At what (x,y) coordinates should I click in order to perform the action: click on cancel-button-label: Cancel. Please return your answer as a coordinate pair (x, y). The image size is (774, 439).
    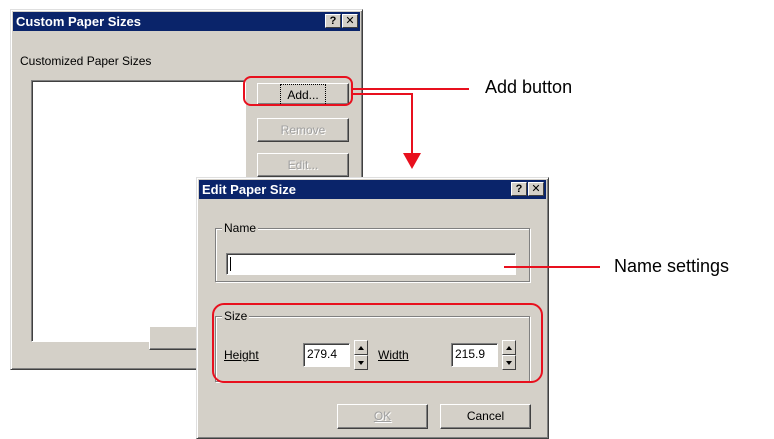
    Looking at the image, I should click on (485, 416).